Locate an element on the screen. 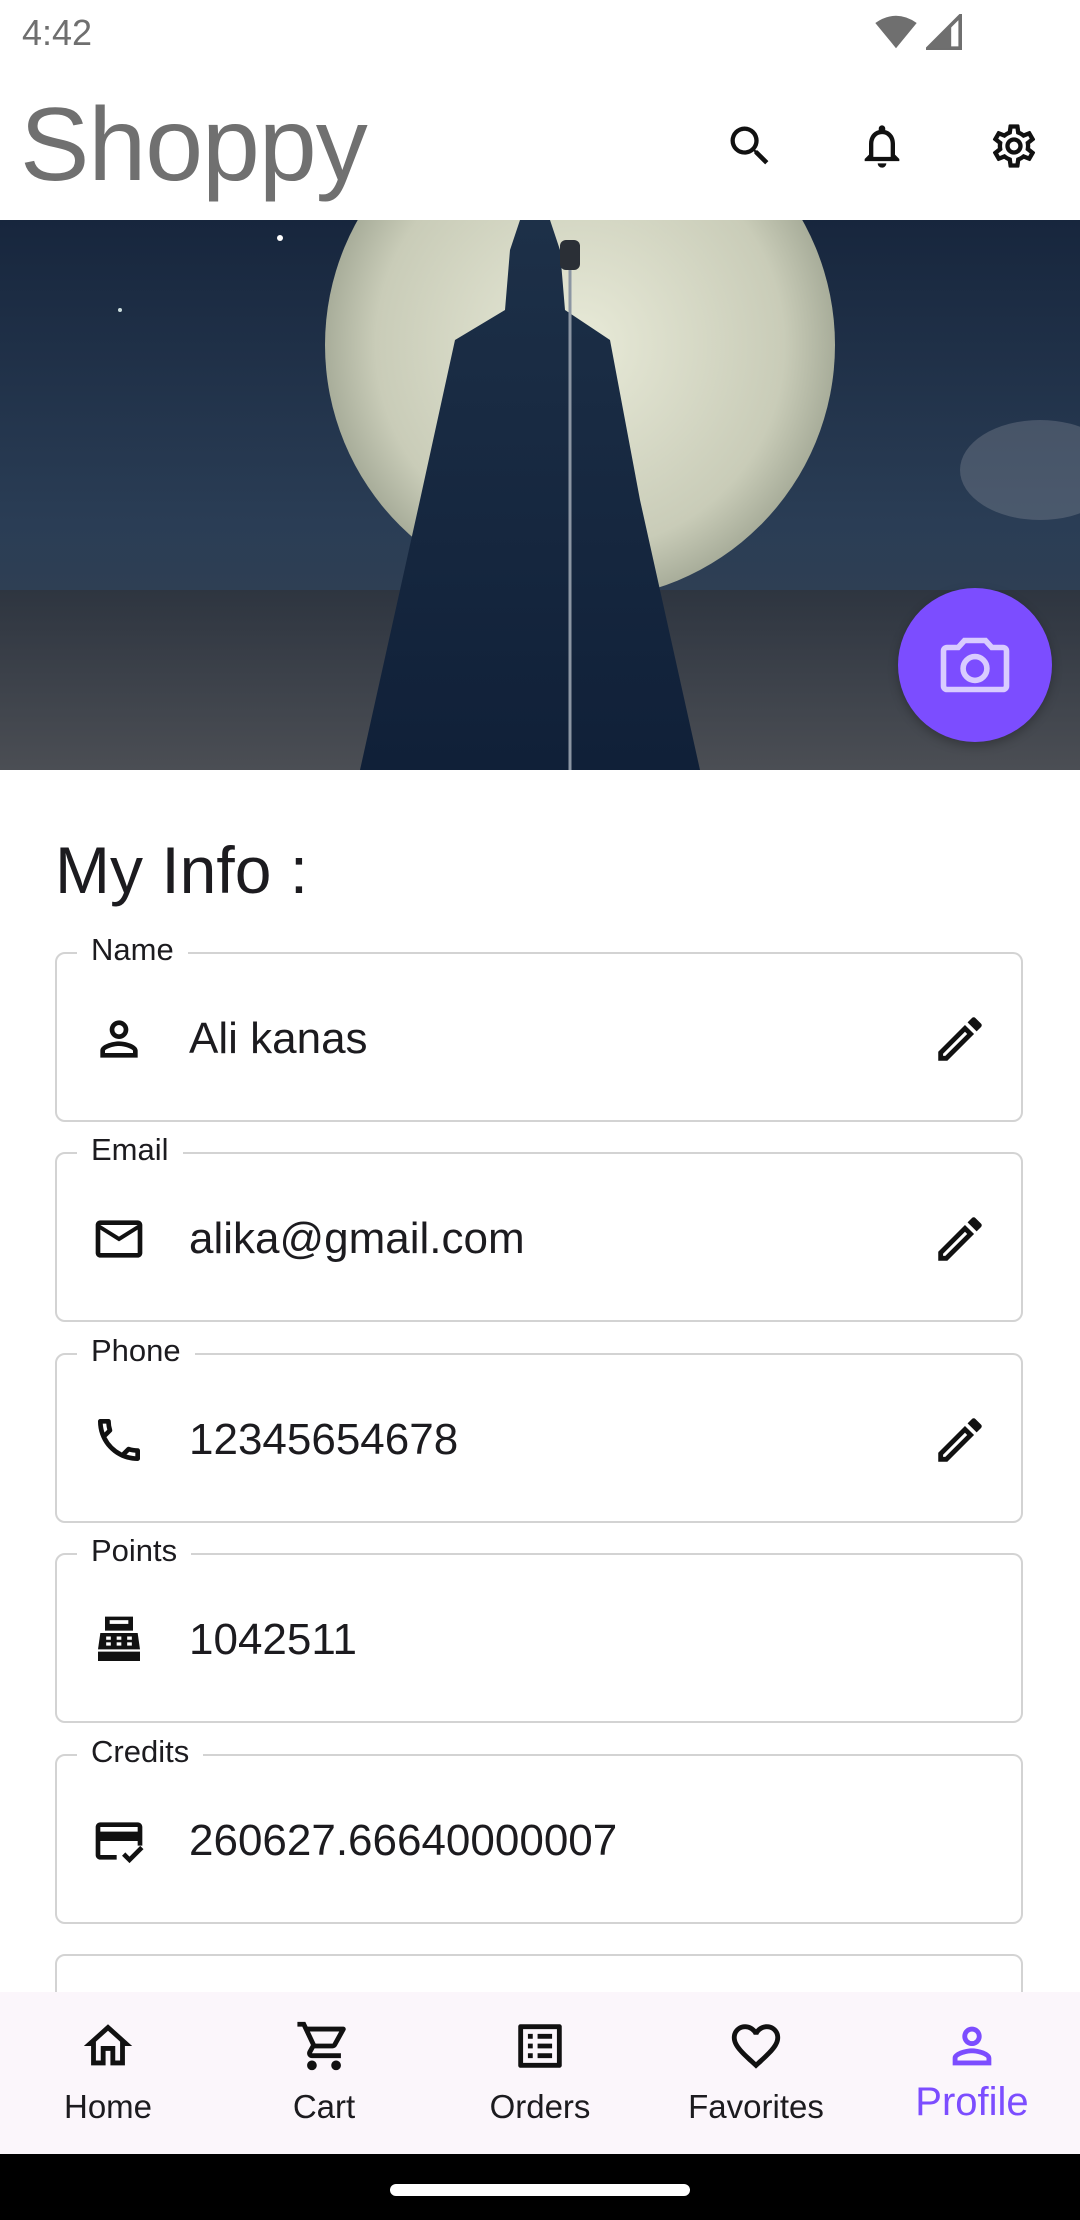 This screenshot has width=1080, height=2220. nav-item-profile: Profile is located at coordinates (972, 2073).